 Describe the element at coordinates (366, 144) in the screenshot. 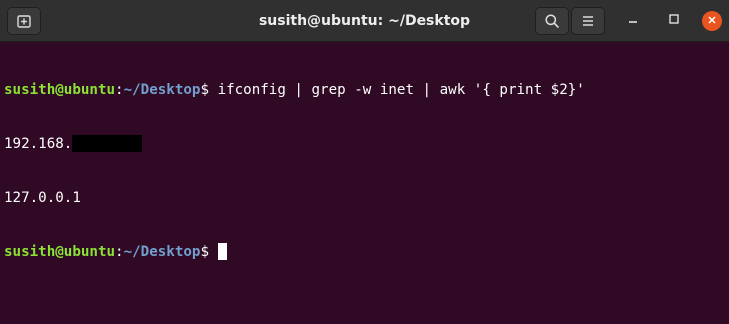

I see `output-line: 192.168.` at that location.